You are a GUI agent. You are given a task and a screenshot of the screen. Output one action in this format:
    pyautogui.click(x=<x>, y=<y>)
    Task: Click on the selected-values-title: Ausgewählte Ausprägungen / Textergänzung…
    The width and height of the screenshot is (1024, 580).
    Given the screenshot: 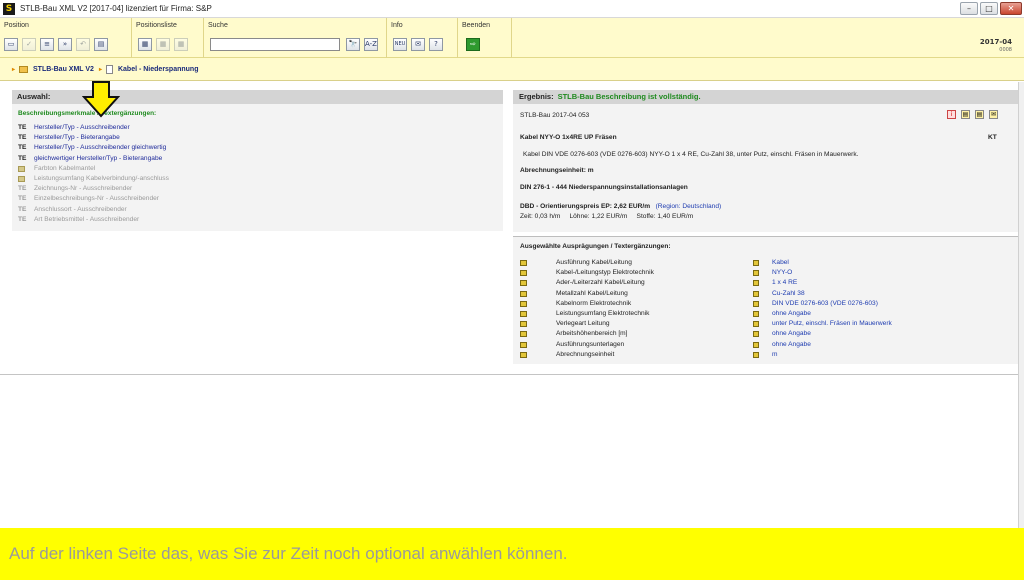 What is the action you would take?
    pyautogui.click(x=595, y=246)
    